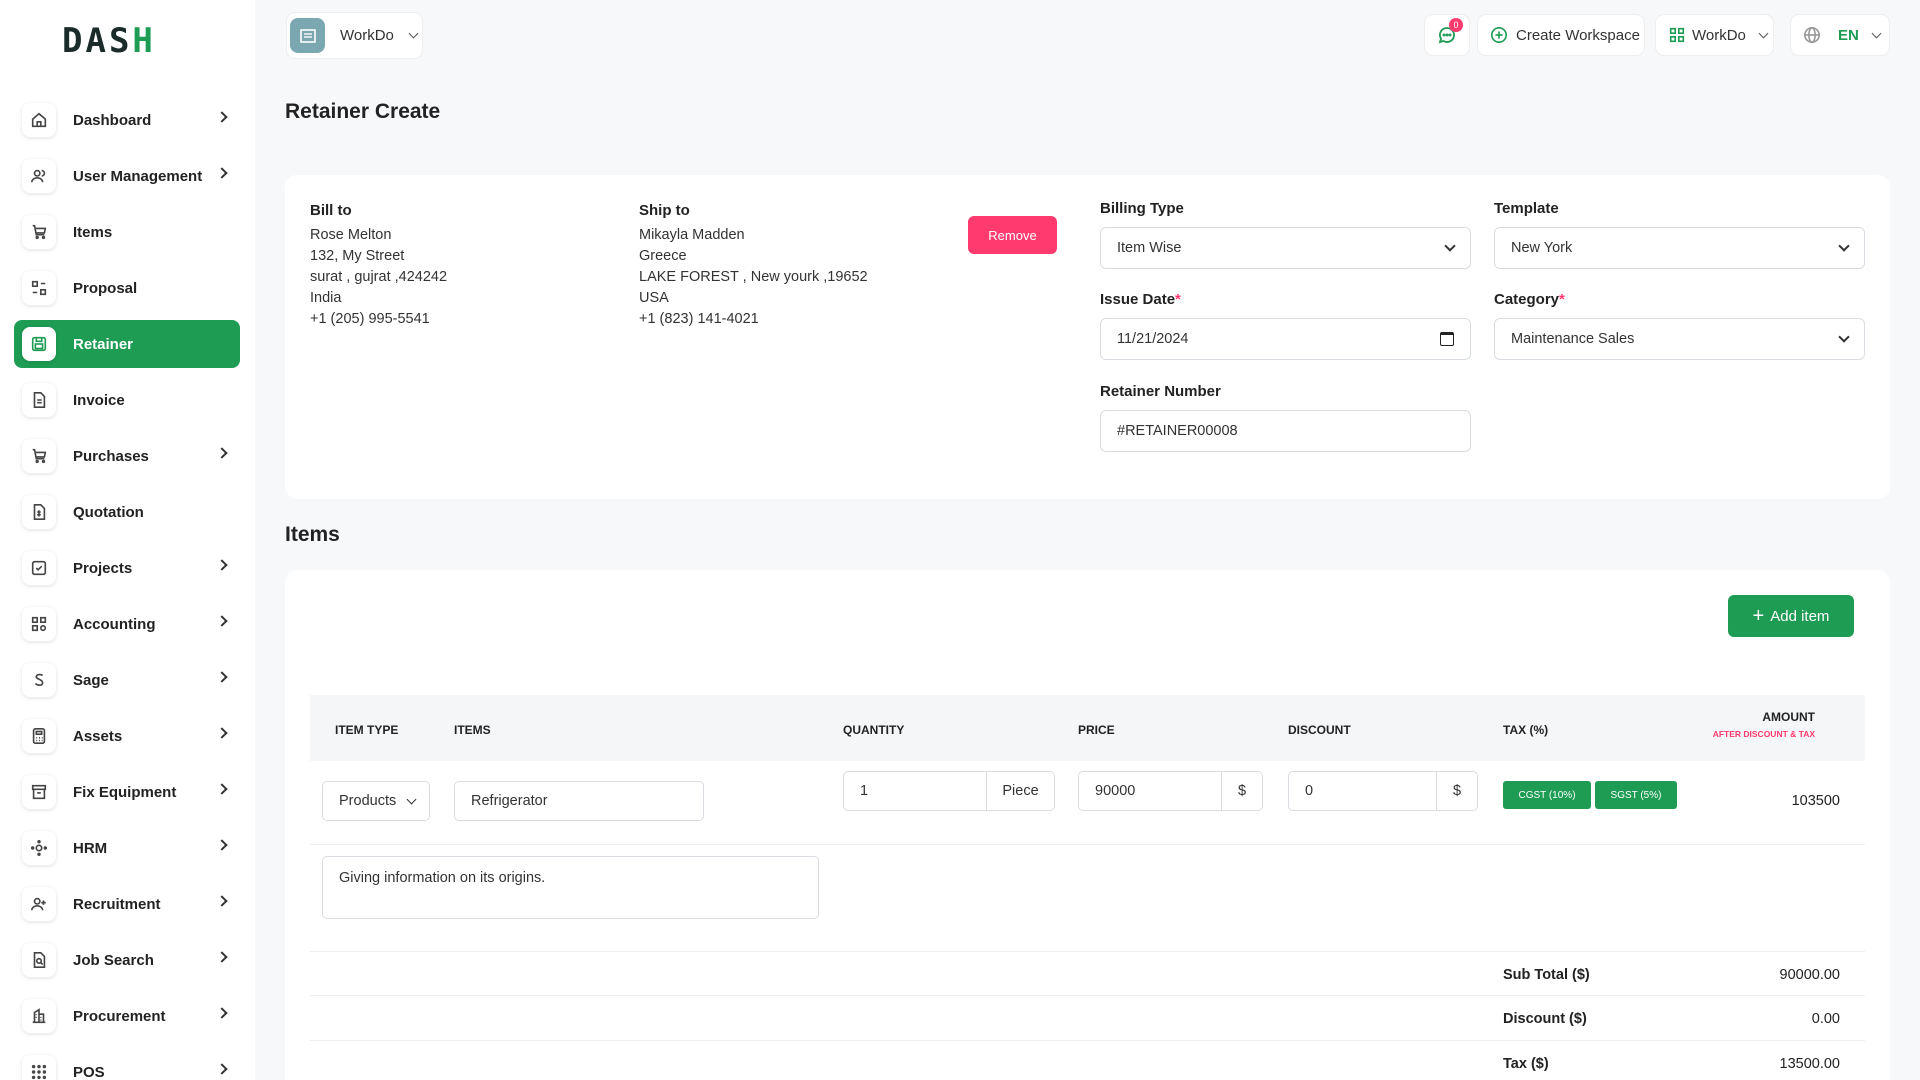 The width and height of the screenshot is (1920, 1080). Describe the element at coordinates (370, 319) in the screenshot. I see `bill-to-phone: +1 (205) 995-5541` at that location.